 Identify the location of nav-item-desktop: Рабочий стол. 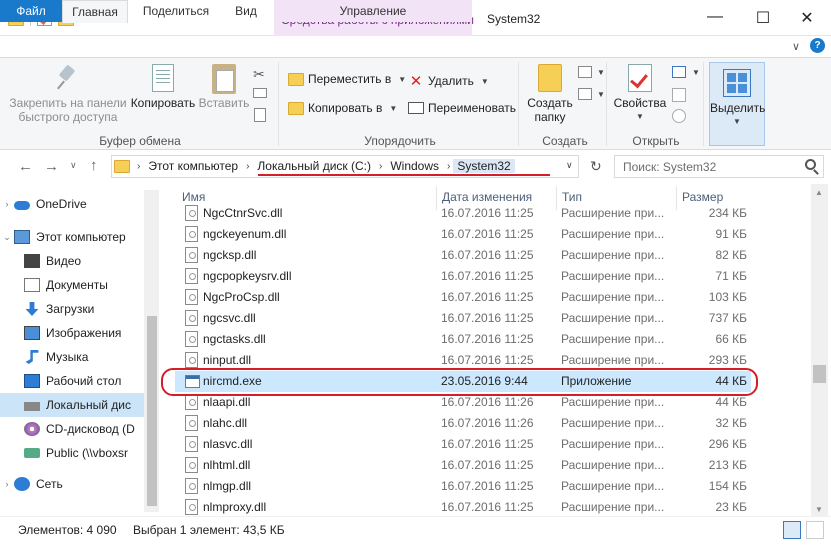
(72, 381).